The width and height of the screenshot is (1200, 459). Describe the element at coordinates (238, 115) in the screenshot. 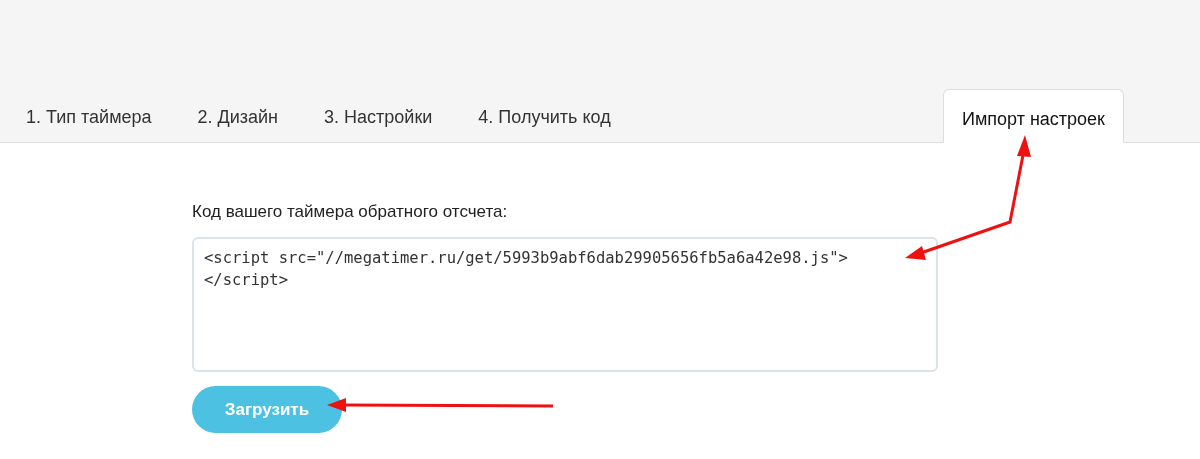

I see `tab: 2. Дизайн` at that location.